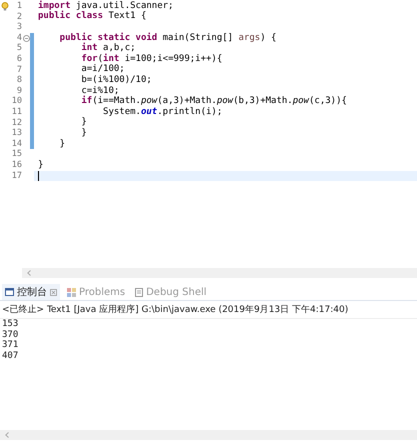 Image resolution: width=417 pixels, height=442 pixels. I want to click on line-number: 6, so click(19, 59).